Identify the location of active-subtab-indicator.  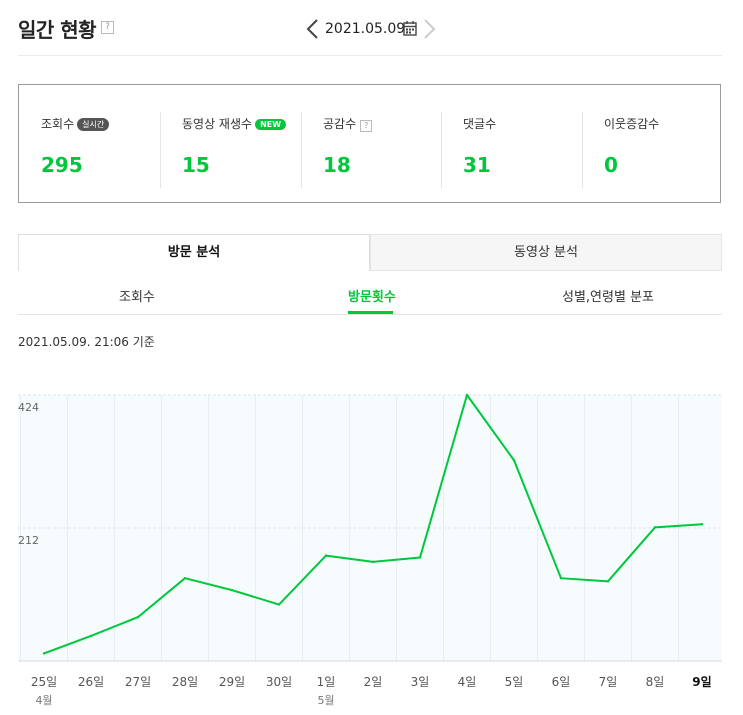
(370, 312).